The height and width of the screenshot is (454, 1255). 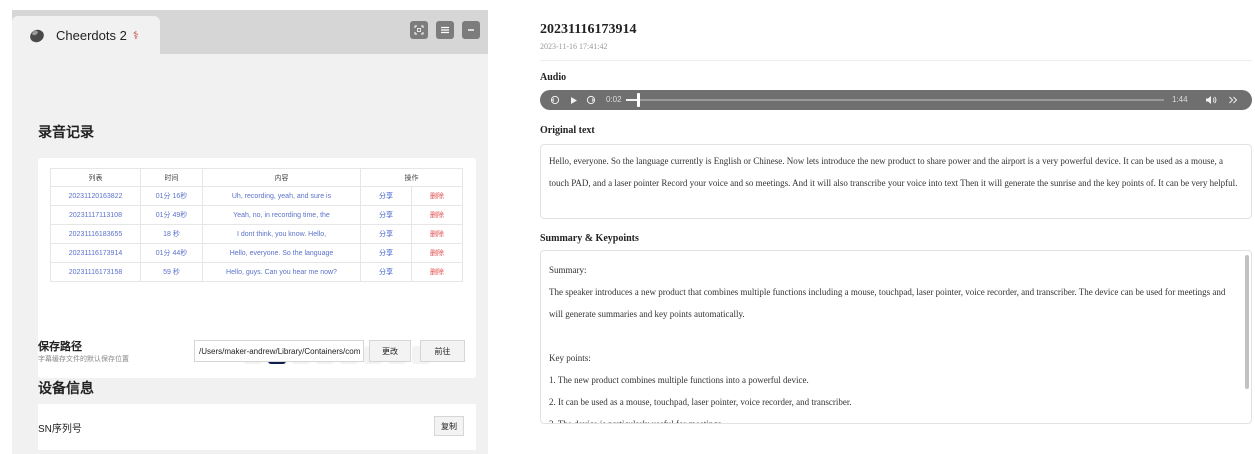 I want to click on expand-icon, so click(x=419, y=30).